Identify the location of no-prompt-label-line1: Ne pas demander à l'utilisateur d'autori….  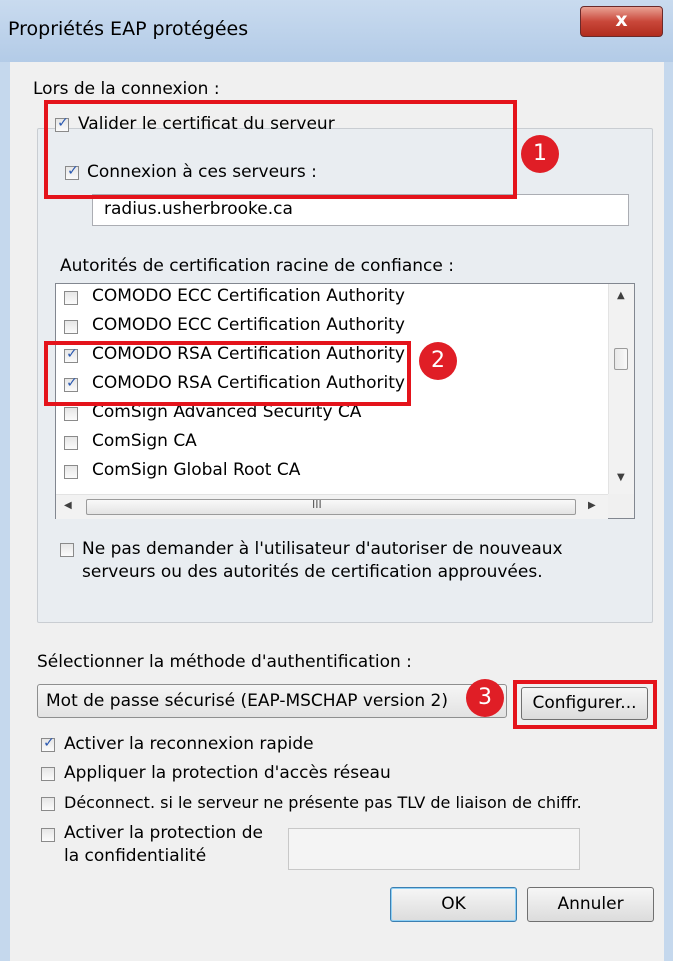
(322, 549).